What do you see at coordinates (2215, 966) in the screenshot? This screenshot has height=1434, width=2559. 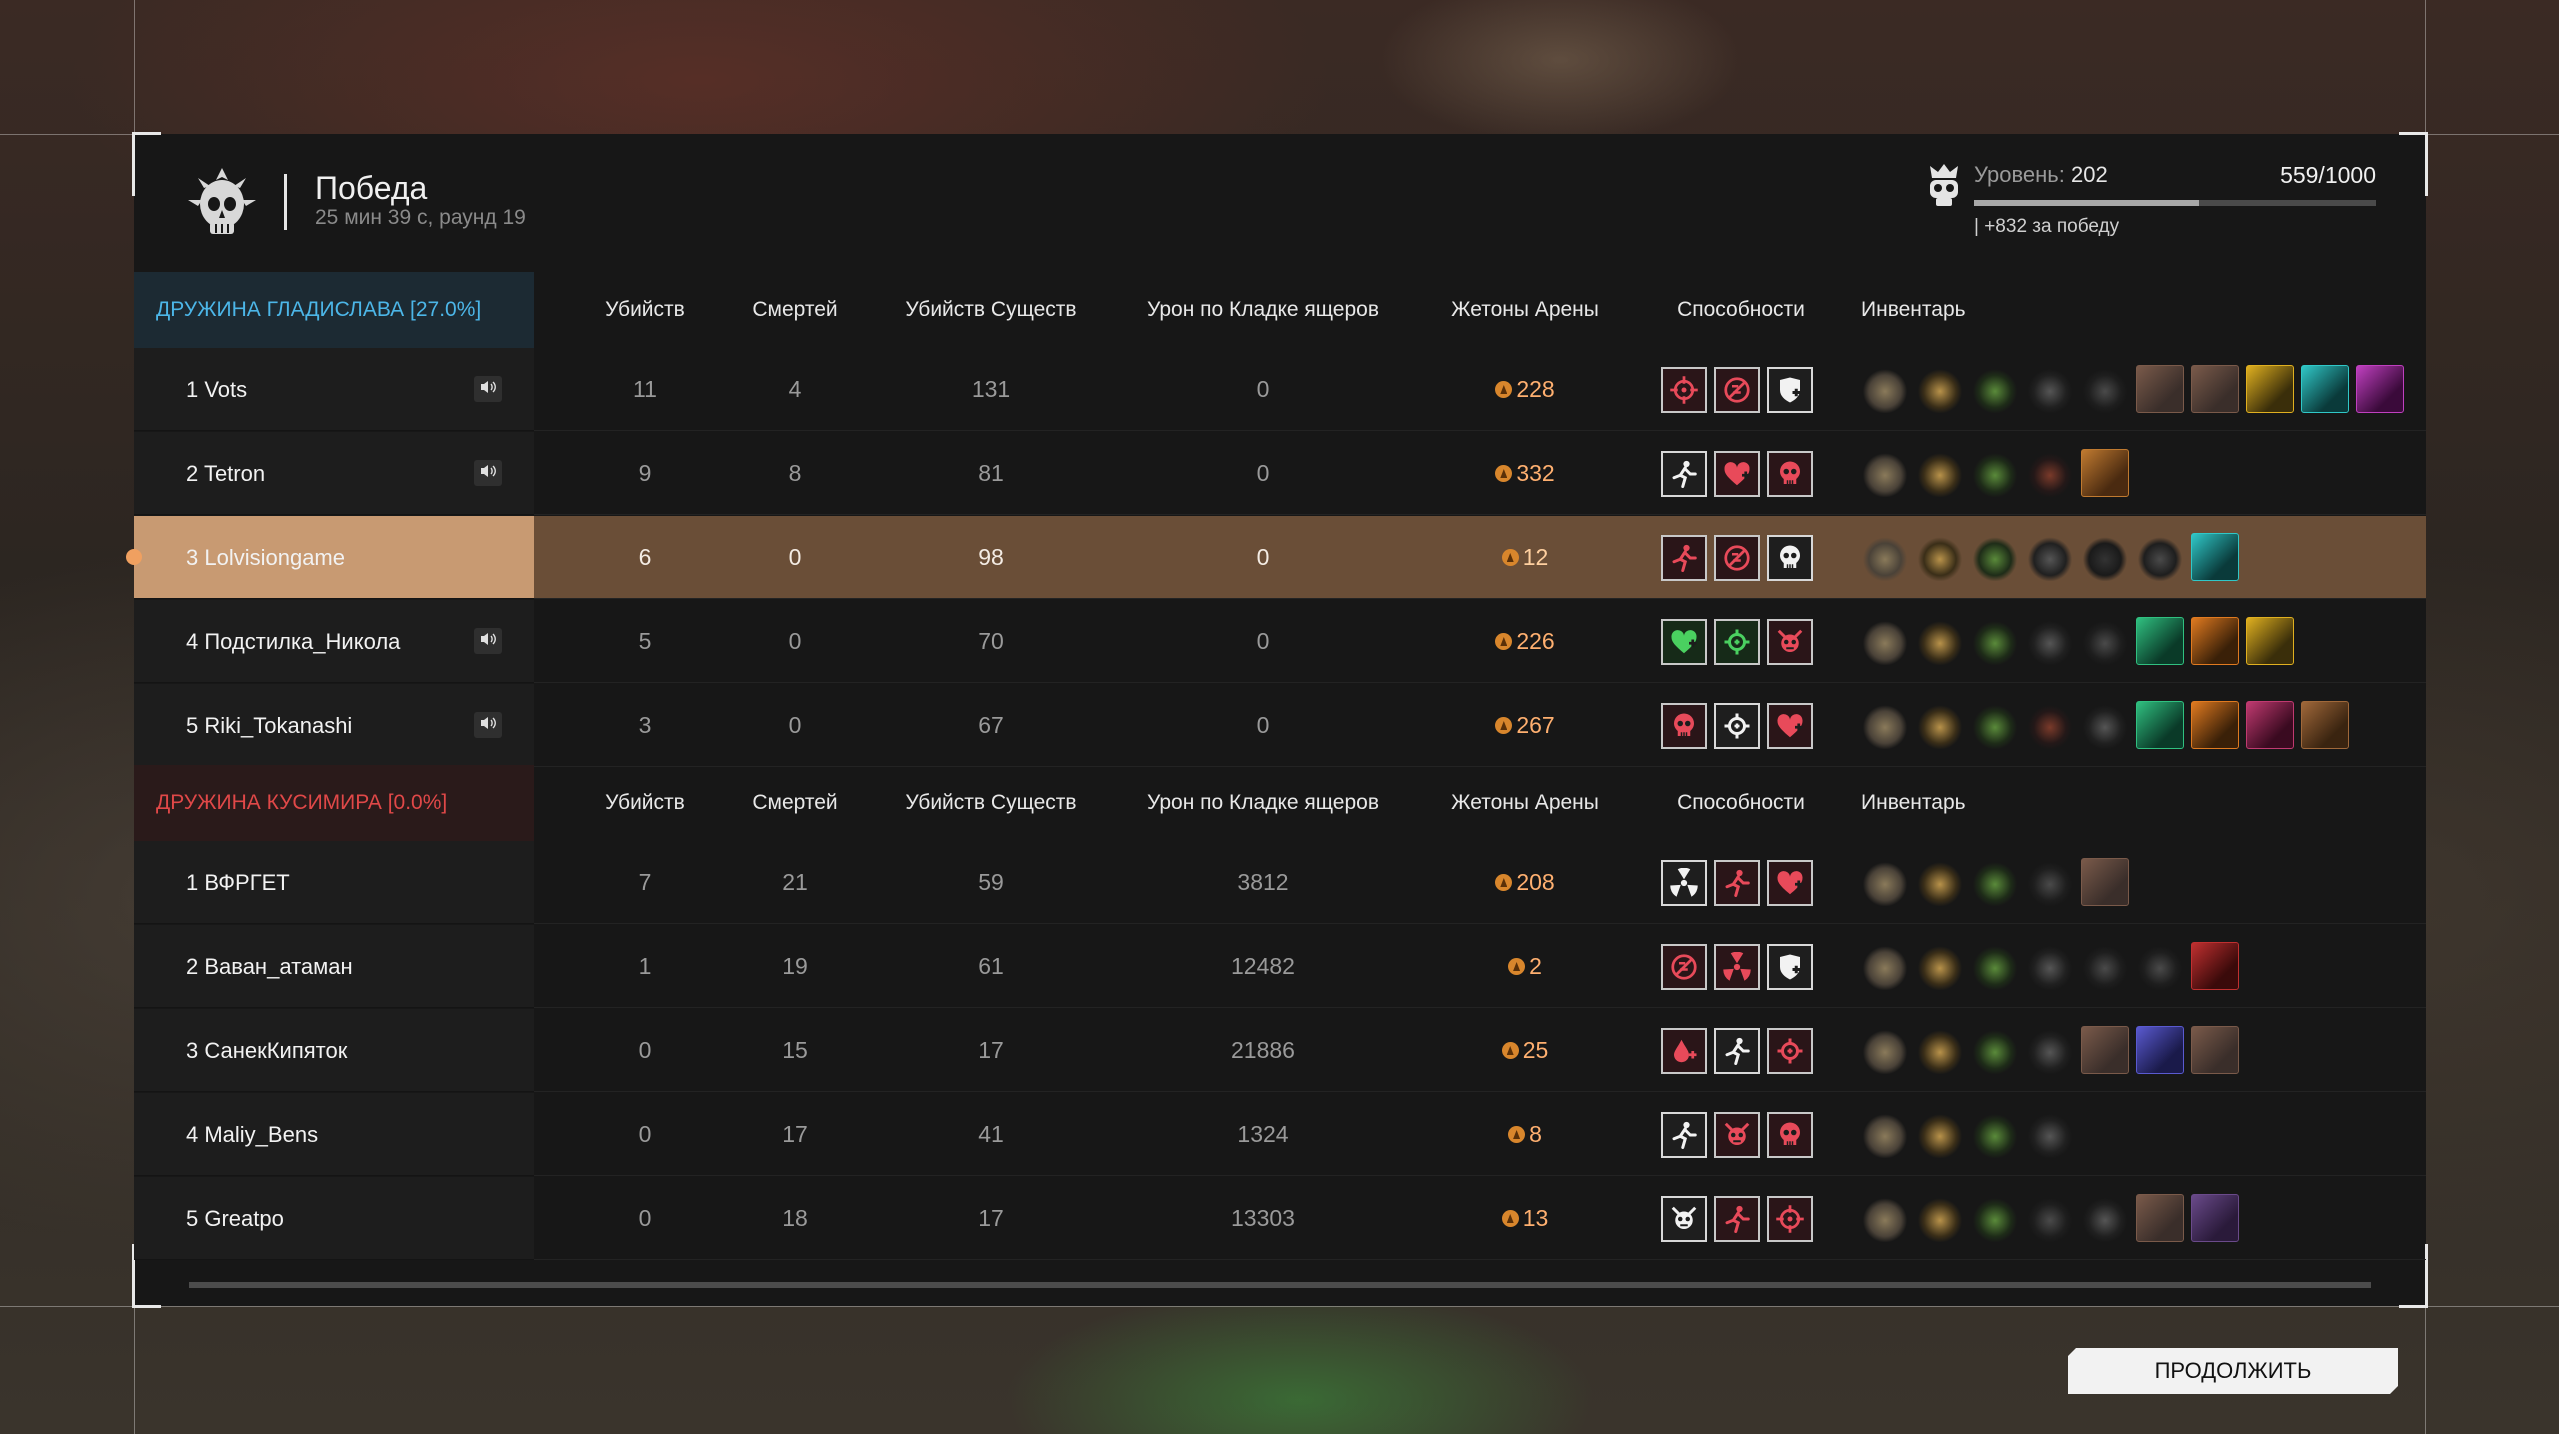 I see `inventory-blade-red-icon` at bounding box center [2215, 966].